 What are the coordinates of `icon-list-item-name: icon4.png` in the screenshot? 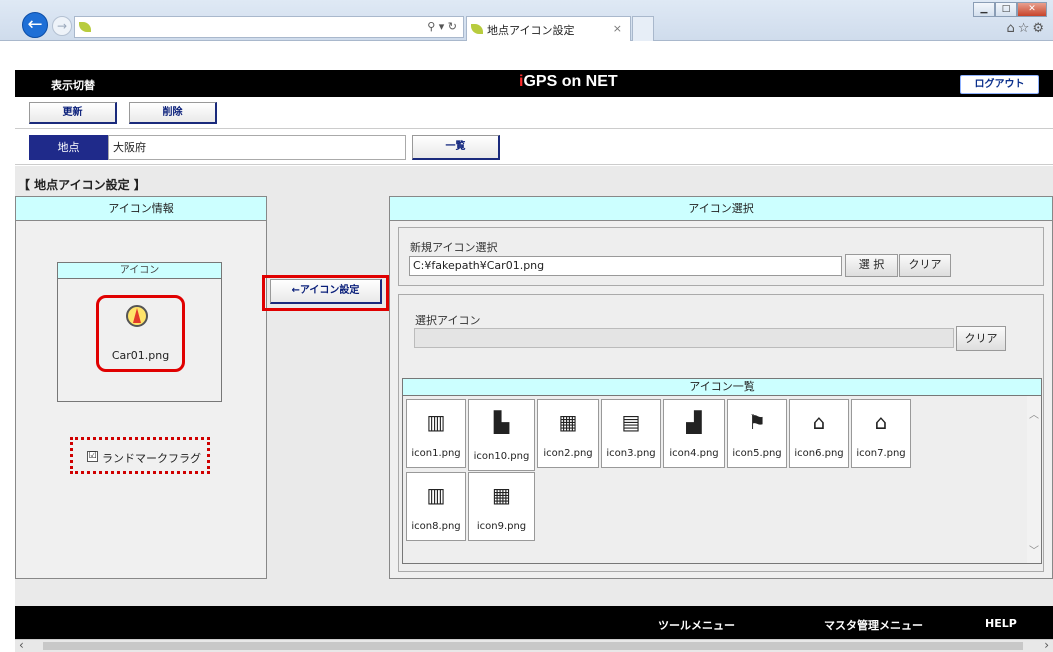 It's located at (694, 453).